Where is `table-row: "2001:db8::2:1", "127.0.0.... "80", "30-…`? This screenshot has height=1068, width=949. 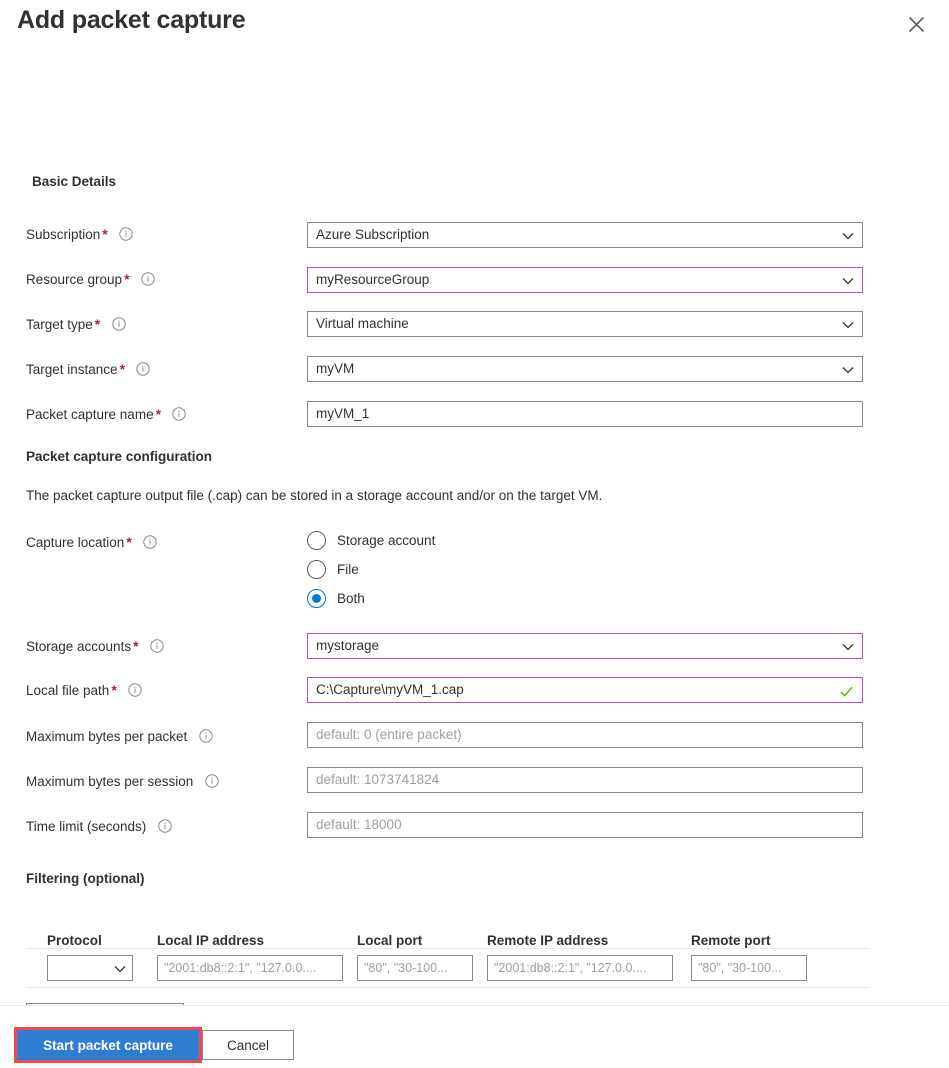 table-row: "2001:db8::2:1", "127.0.0.... "80", "30-… is located at coordinates (447, 968).